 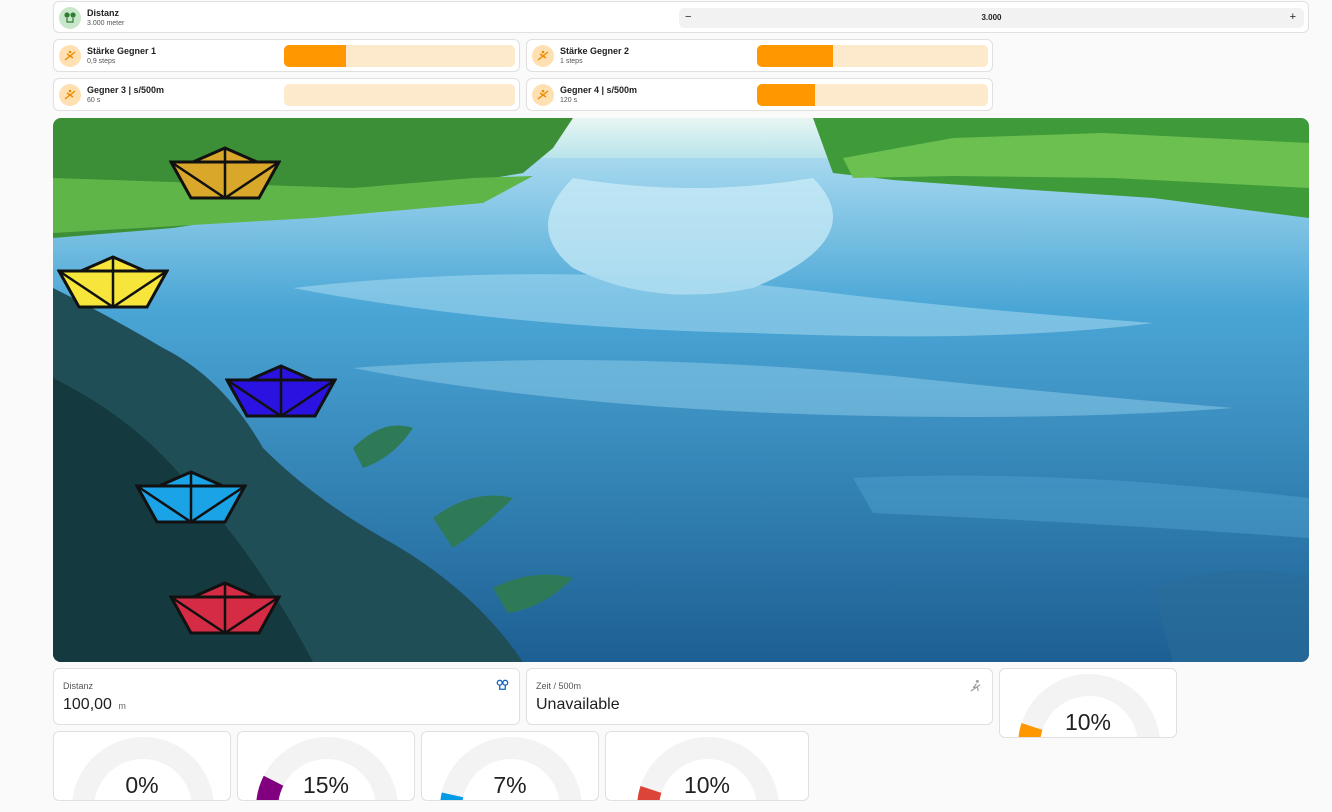 I want to click on boat-icon-cyan, so click(x=191, y=497).